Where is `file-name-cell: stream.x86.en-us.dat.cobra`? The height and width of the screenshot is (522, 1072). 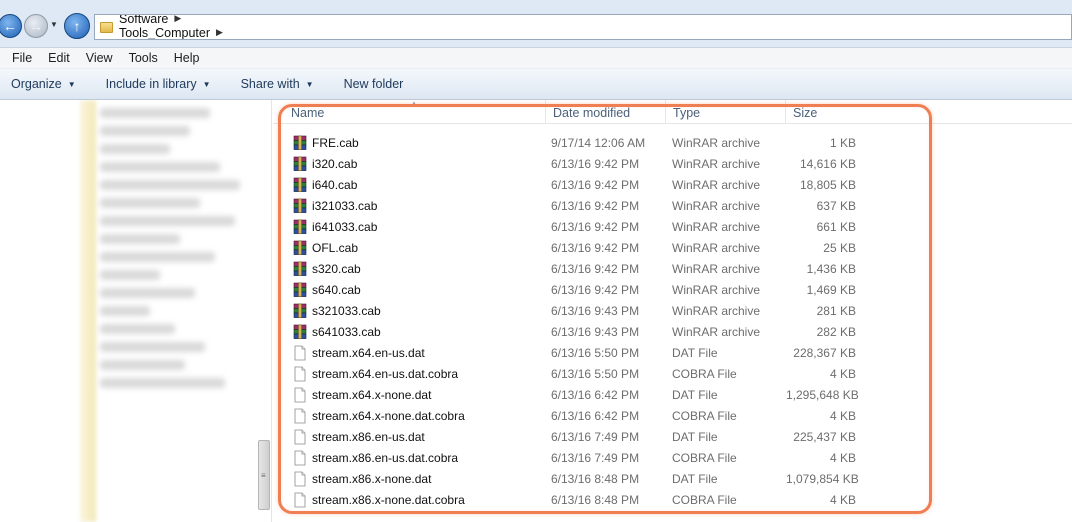
file-name-cell: stream.x86.en-us.dat.cobra is located at coordinates (409, 458).